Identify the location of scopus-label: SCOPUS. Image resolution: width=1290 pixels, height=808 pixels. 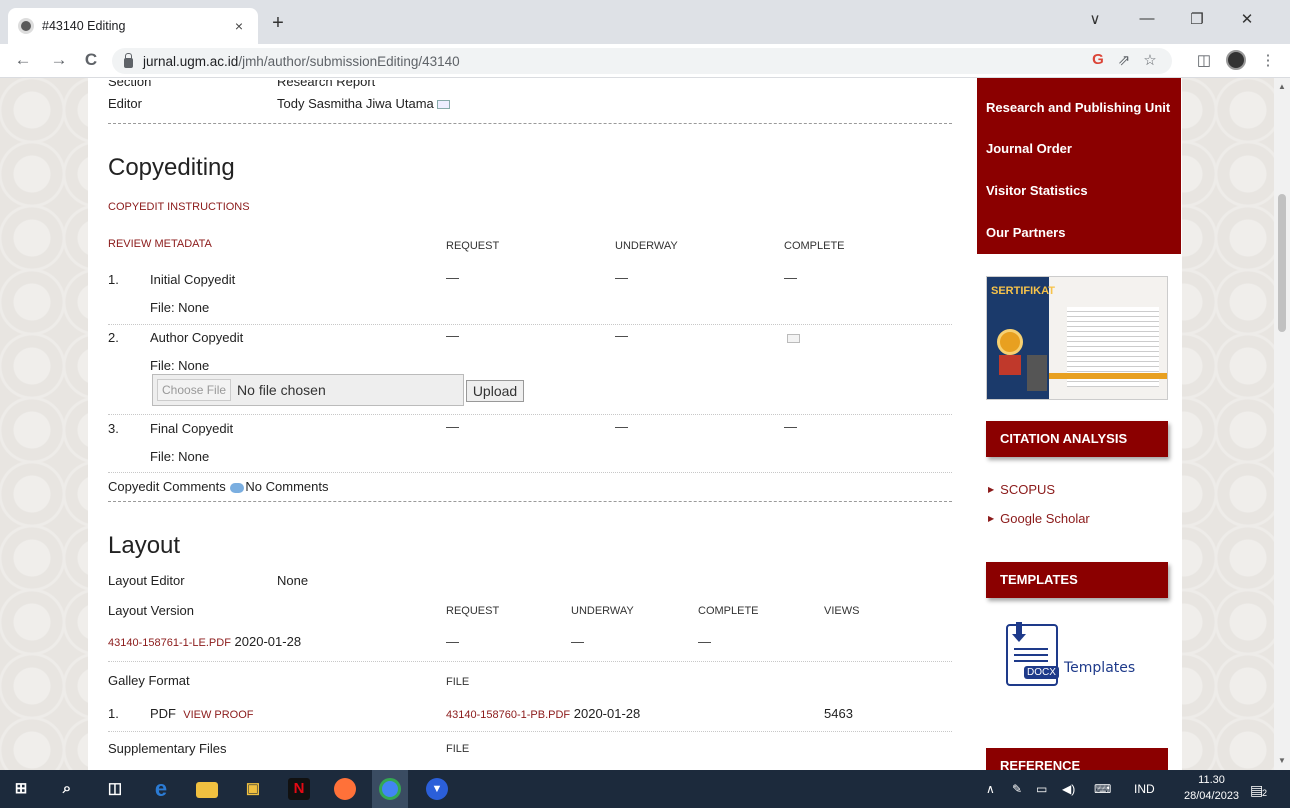
(1027, 489).